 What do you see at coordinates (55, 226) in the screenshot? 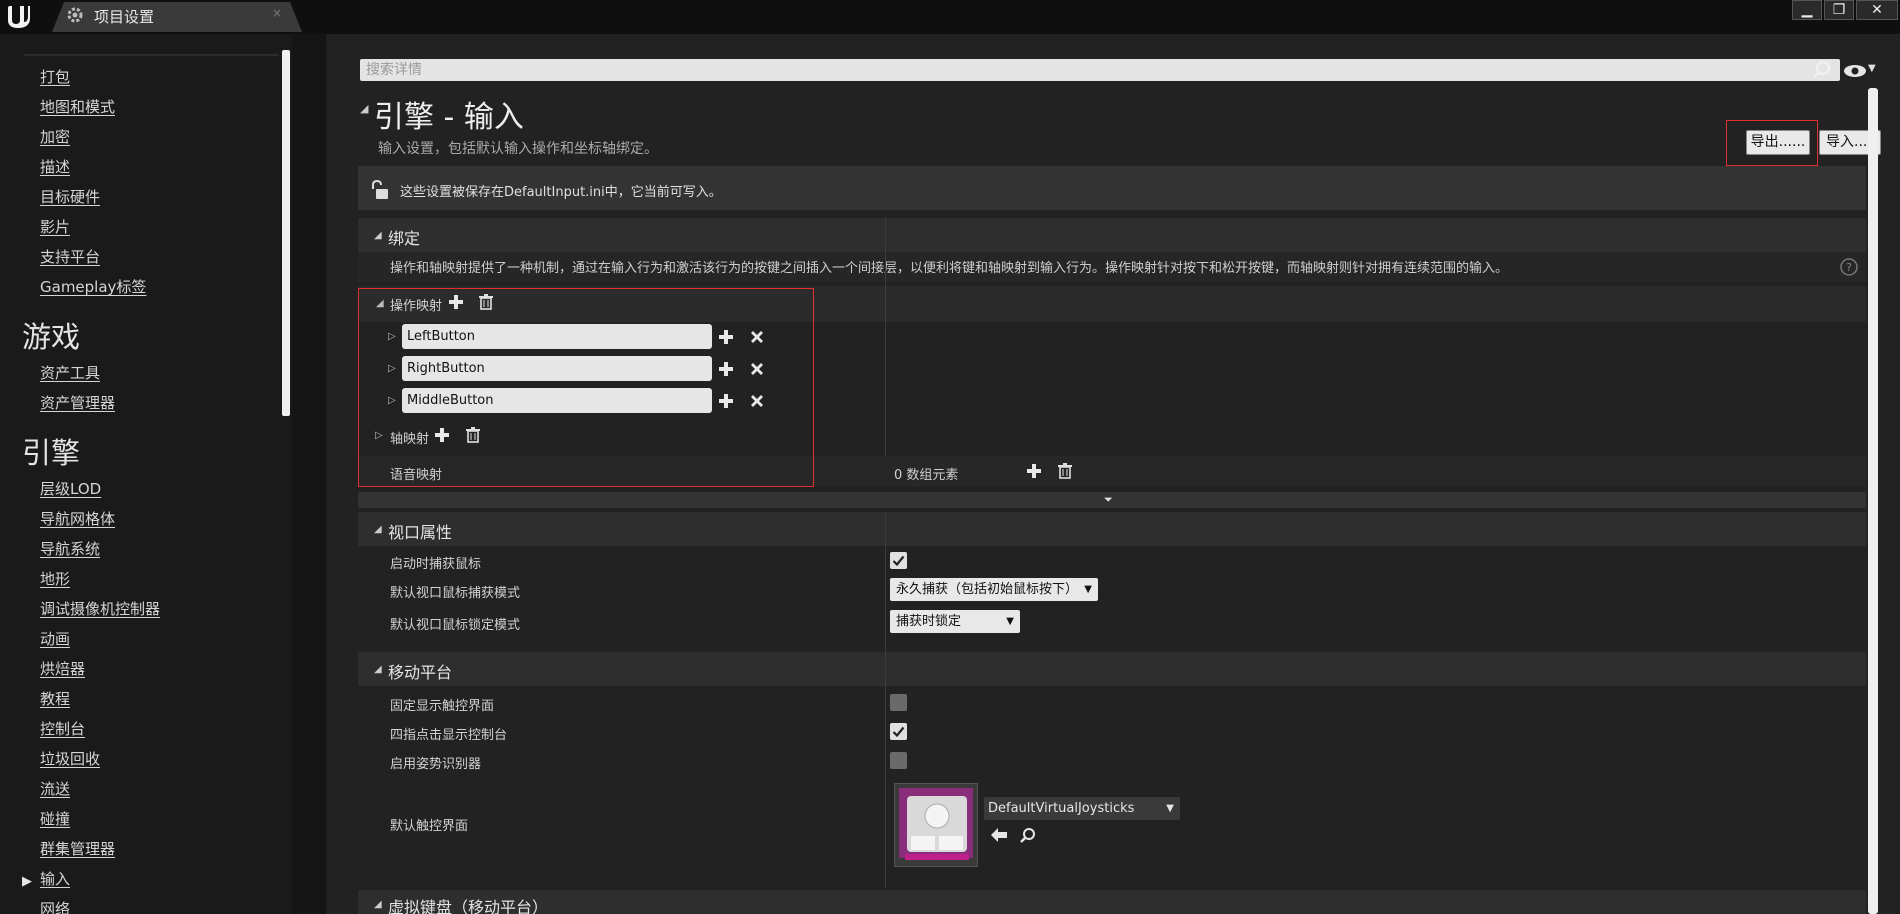
I see `sidebar-item-movies: 影片` at bounding box center [55, 226].